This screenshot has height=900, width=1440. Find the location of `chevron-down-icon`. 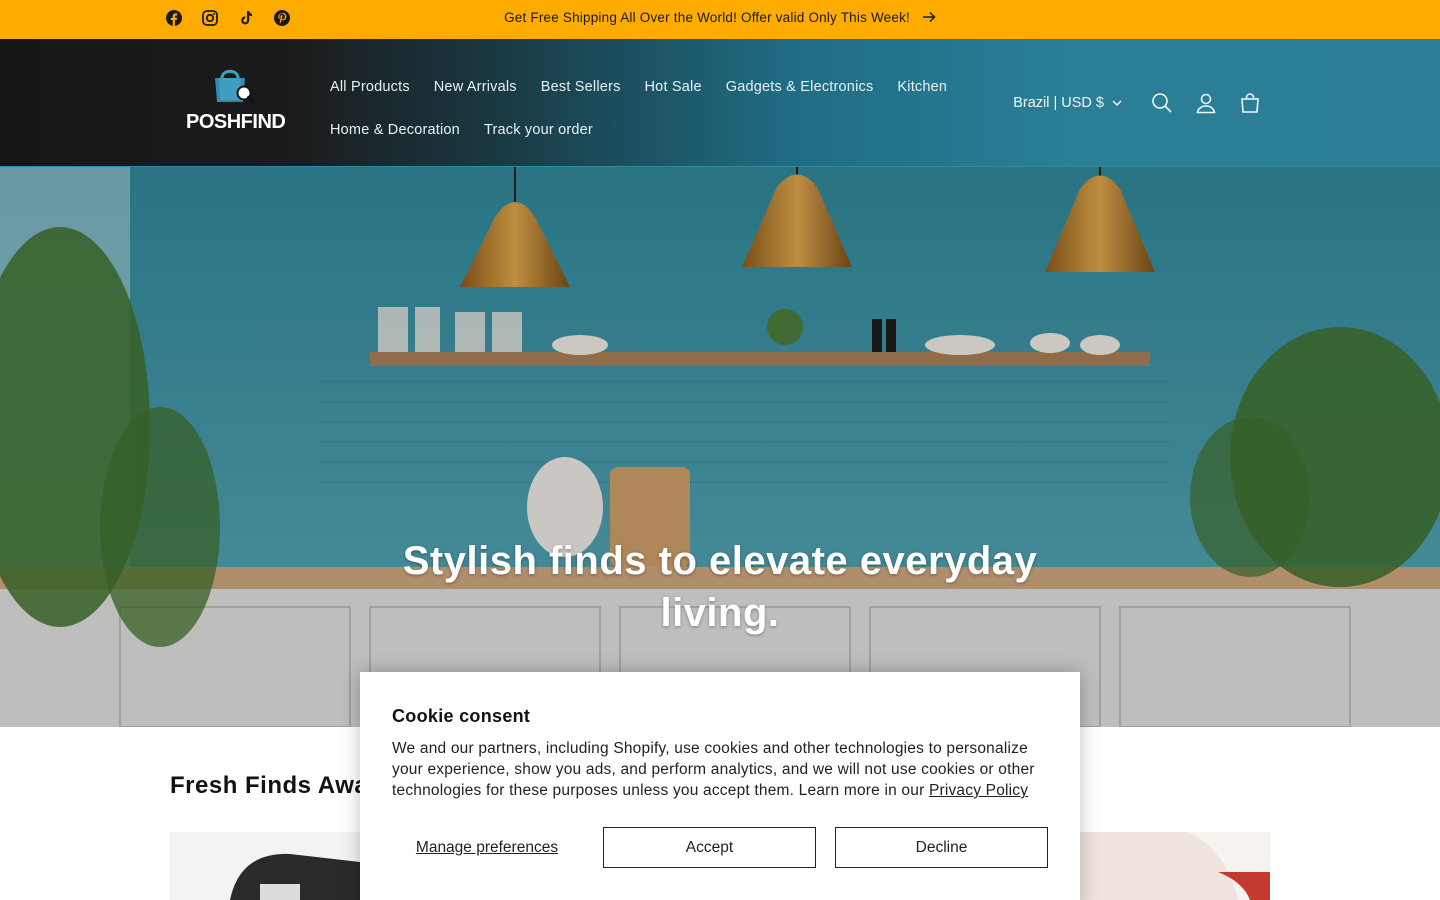

chevron-down-icon is located at coordinates (1117, 103).